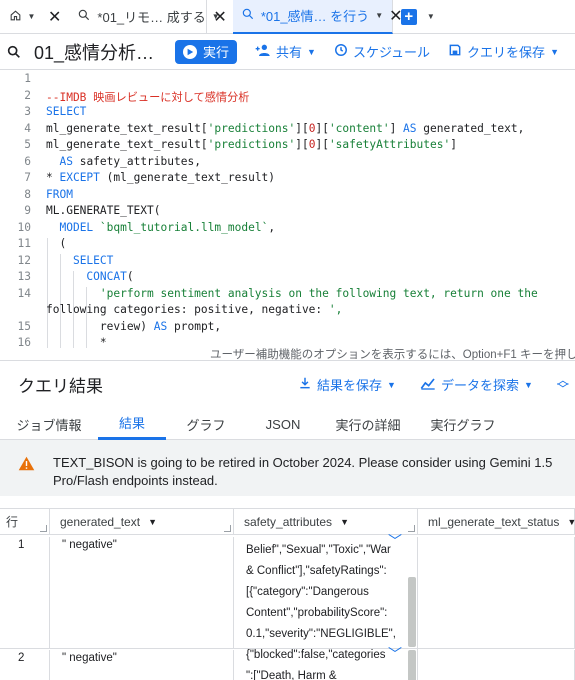  Describe the element at coordinates (148, 97) in the screenshot. I see `code-text: --IMDB 映画レビューに対して感情分析` at that location.